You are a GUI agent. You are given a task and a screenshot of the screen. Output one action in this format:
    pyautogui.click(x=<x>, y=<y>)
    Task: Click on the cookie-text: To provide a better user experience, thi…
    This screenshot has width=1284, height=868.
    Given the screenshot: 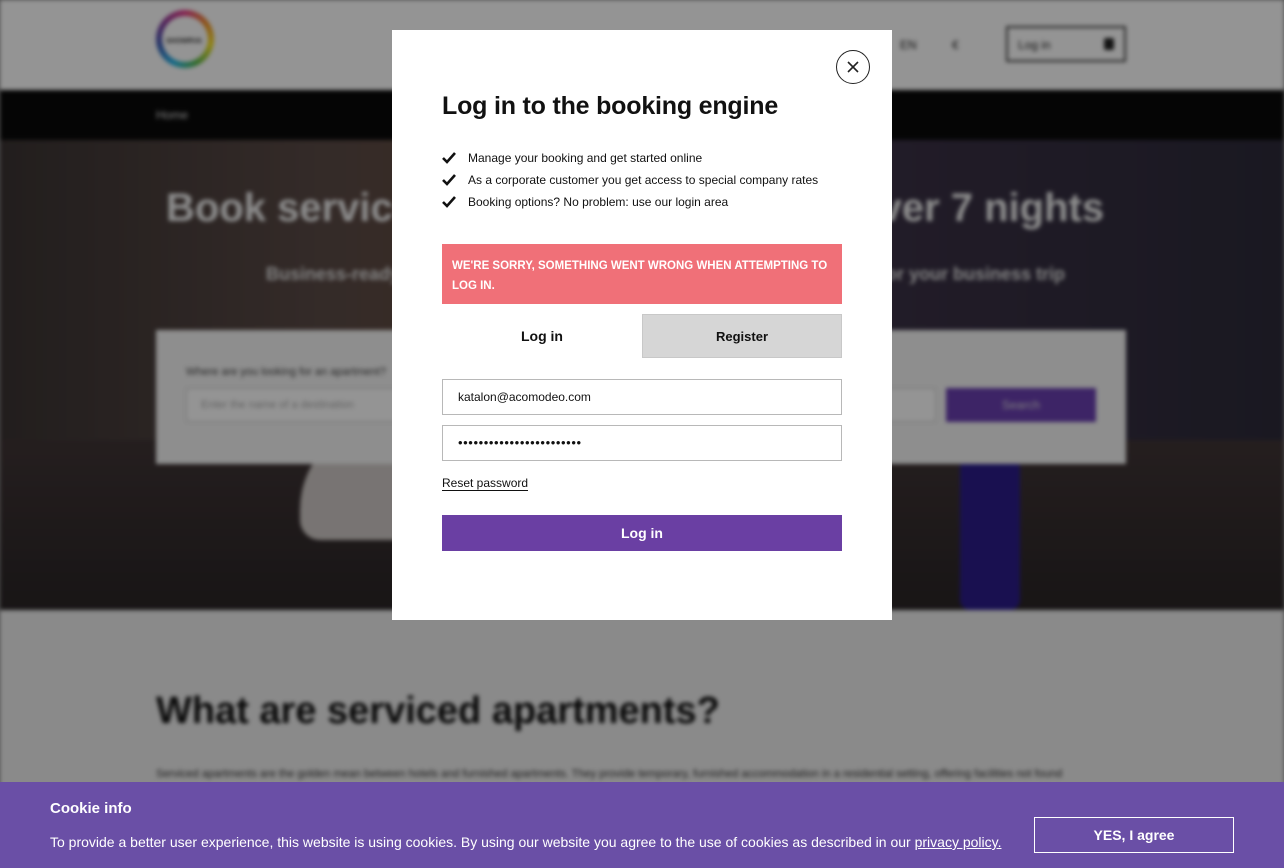 What is the action you would take?
    pyautogui.click(x=525, y=842)
    